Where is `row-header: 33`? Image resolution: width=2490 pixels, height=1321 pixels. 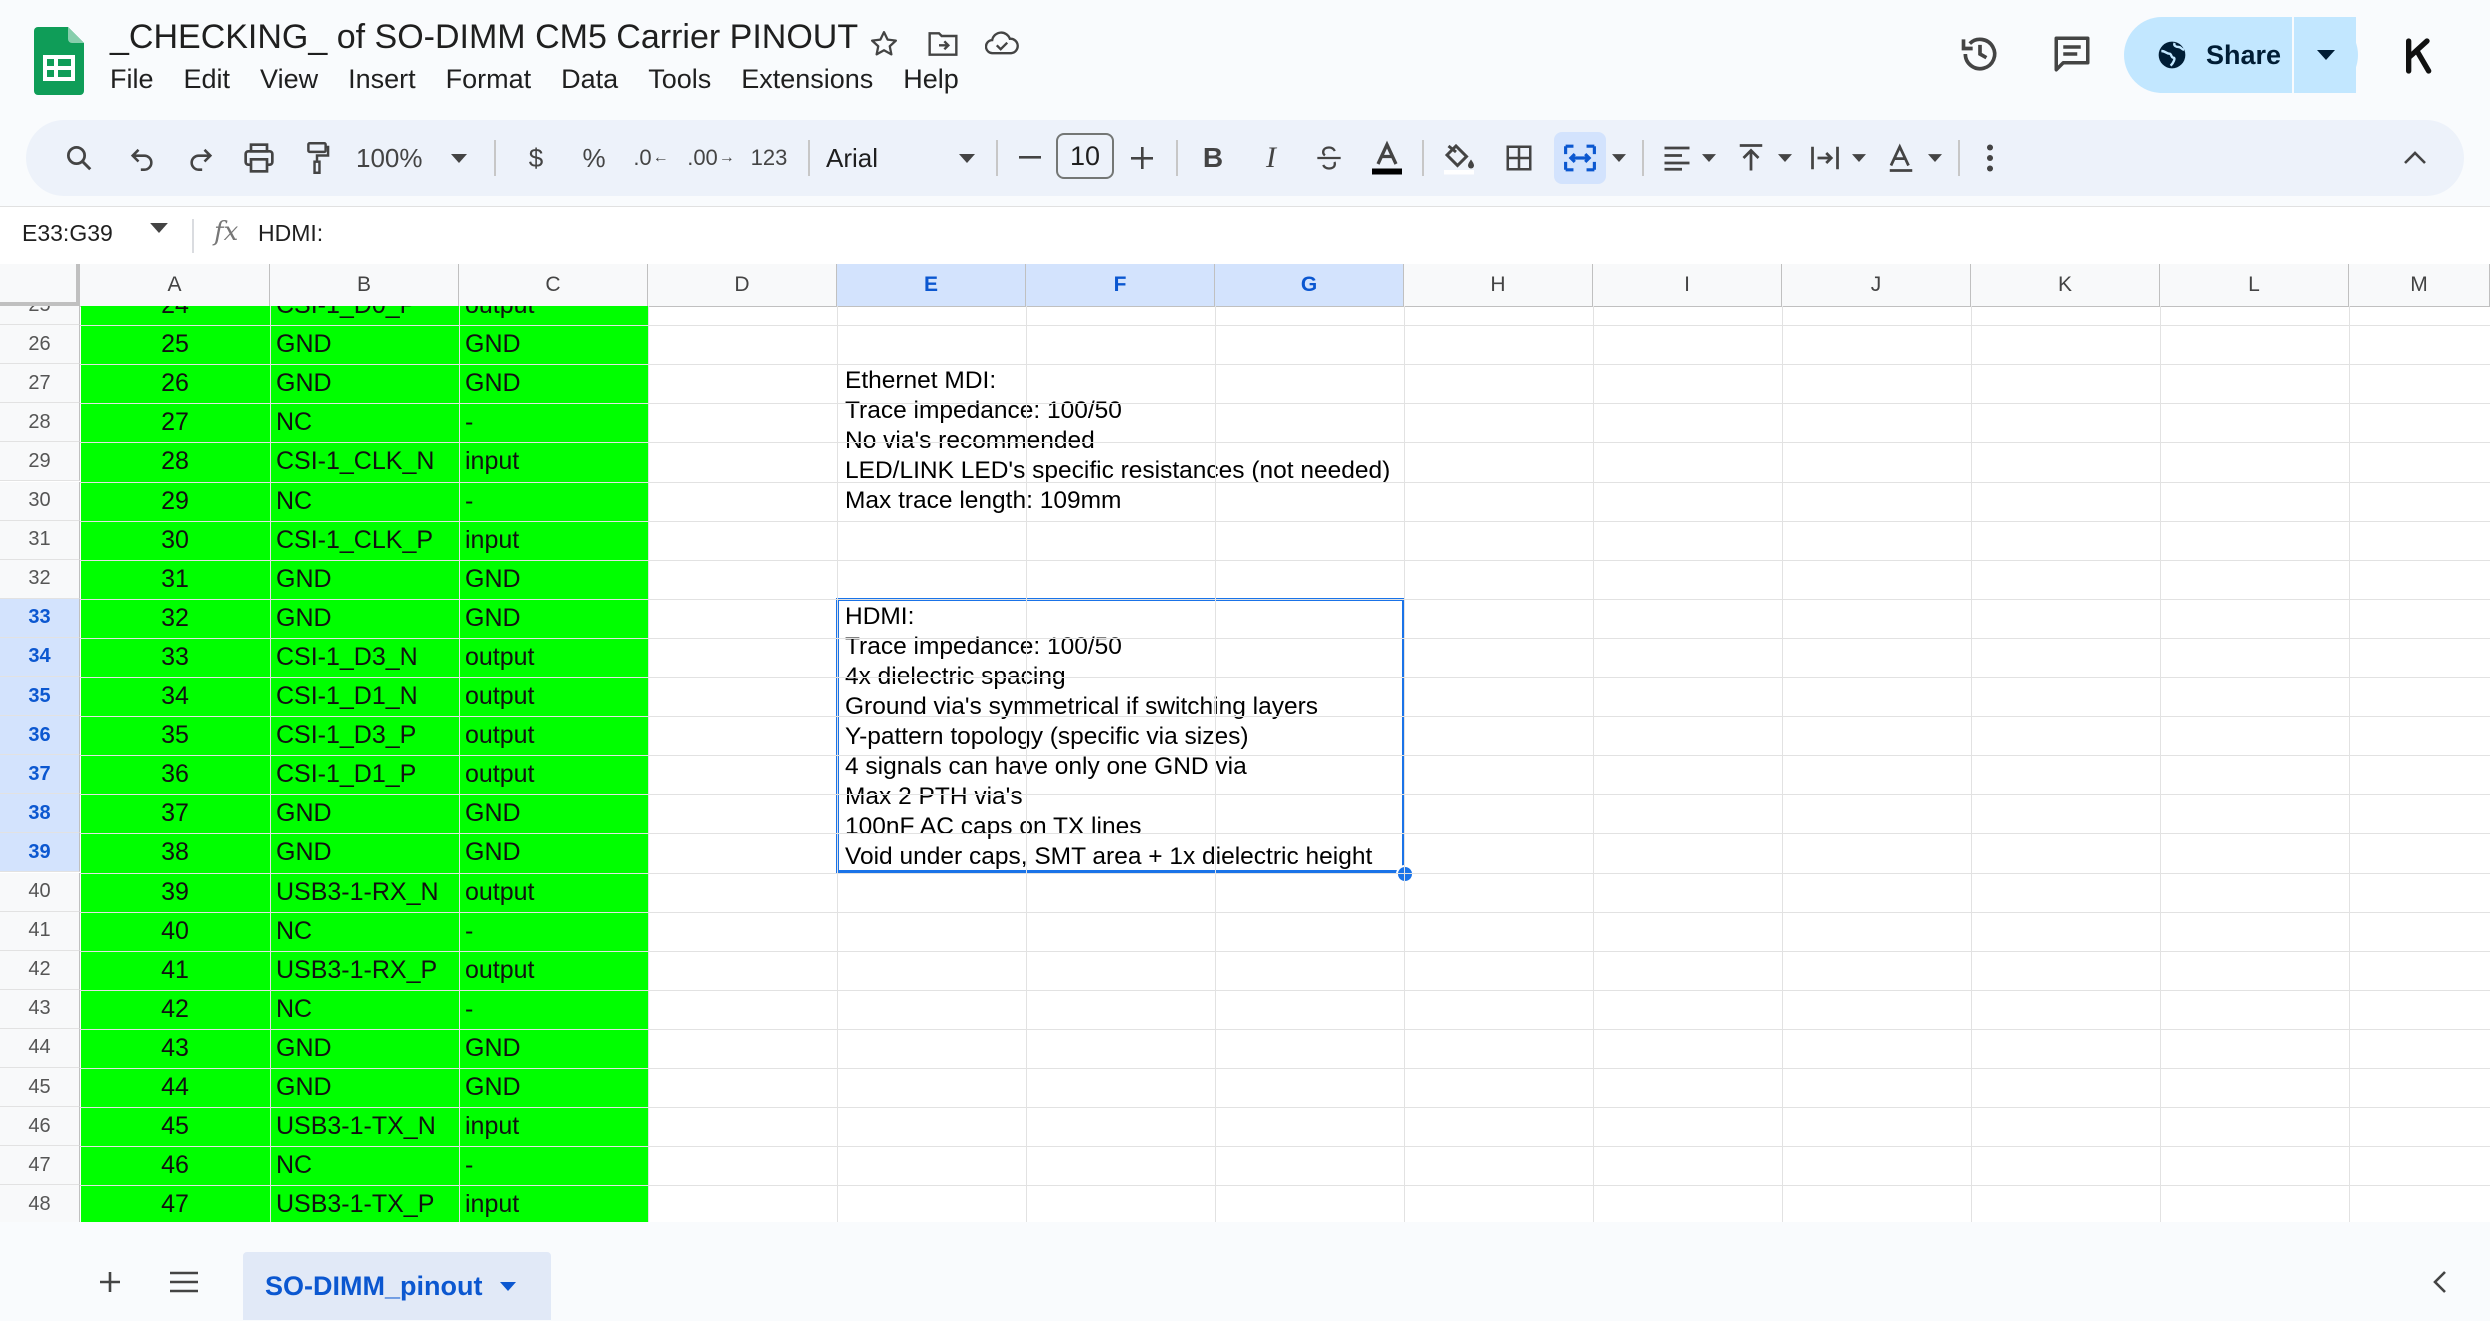 row-header: 33 is located at coordinates (40, 618).